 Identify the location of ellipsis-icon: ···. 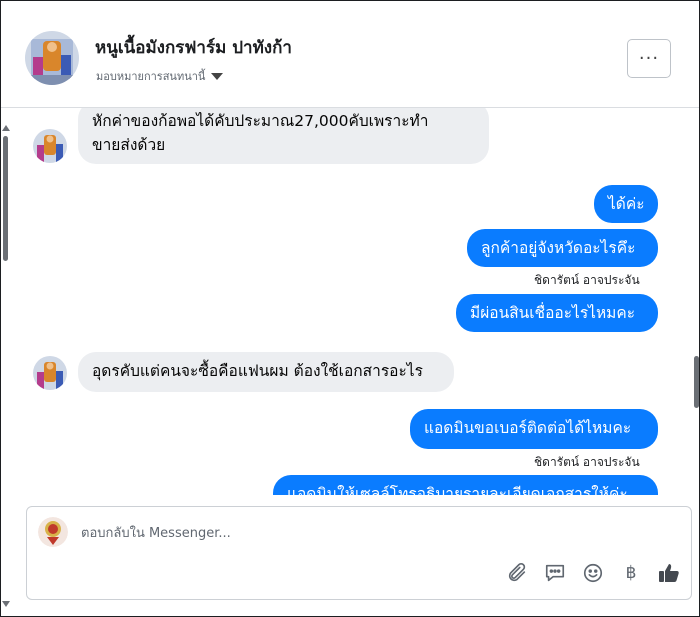
(649, 58).